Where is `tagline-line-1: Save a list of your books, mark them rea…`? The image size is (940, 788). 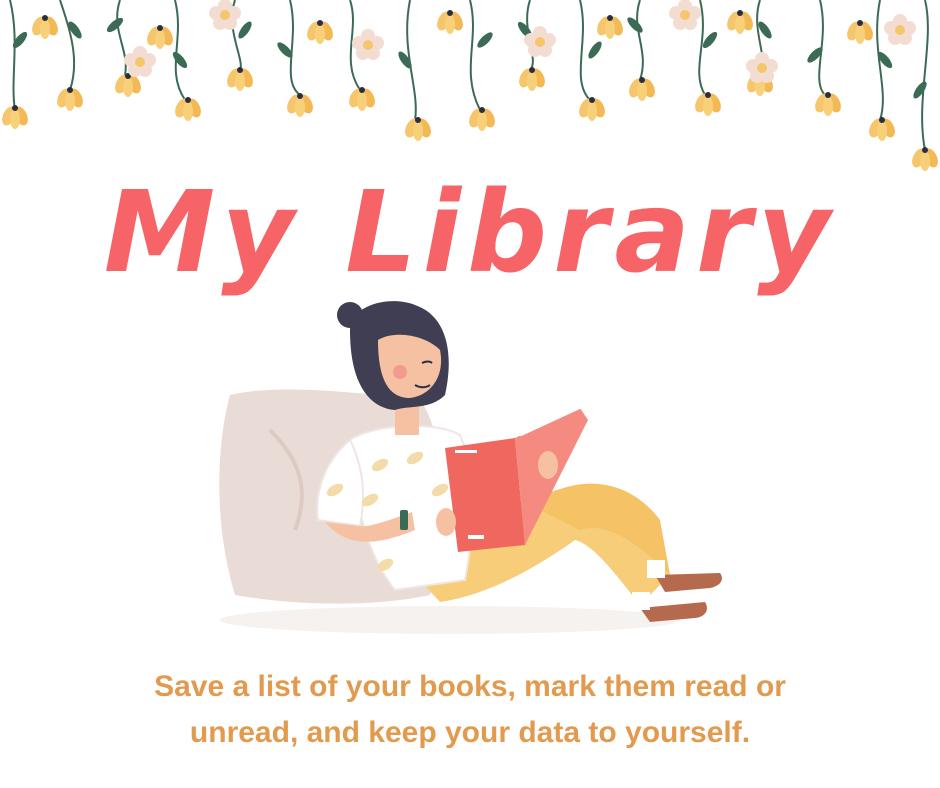
tagline-line-1: Save a list of your books, mark them rea… is located at coordinates (470, 686).